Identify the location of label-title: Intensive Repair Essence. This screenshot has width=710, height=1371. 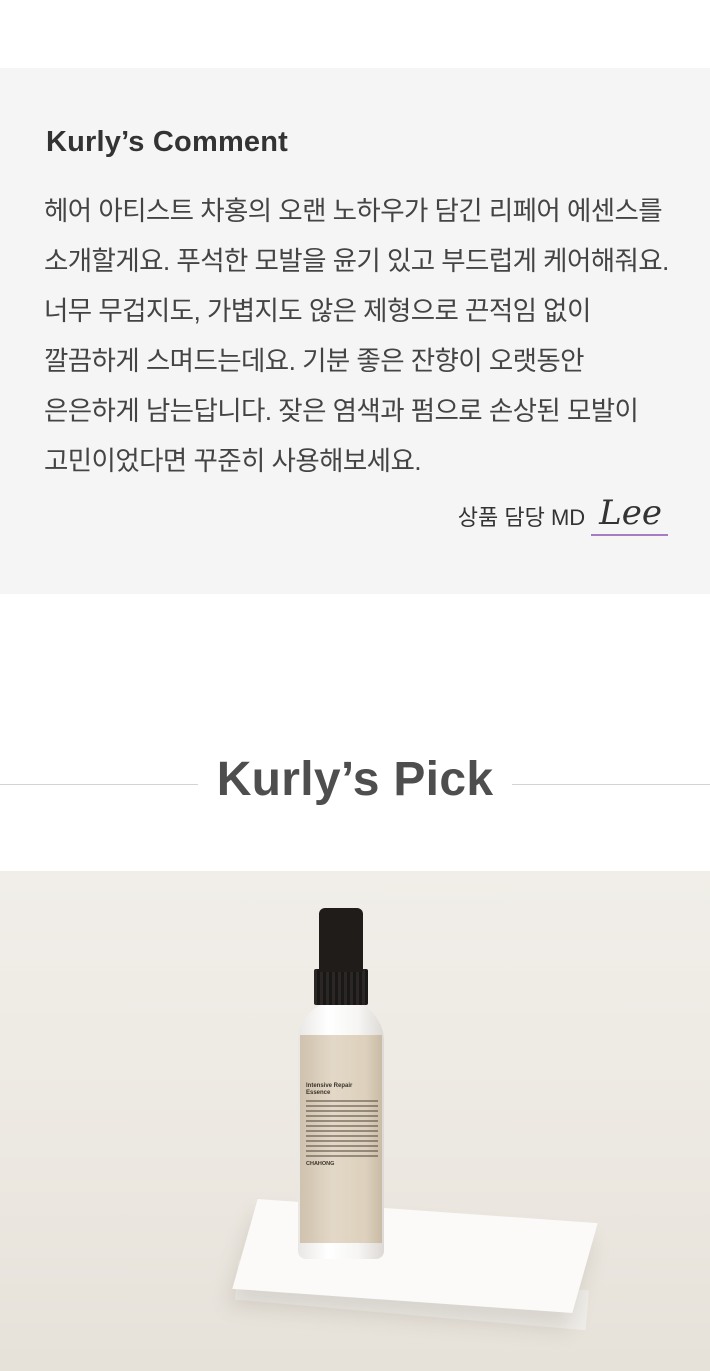
(329, 1089).